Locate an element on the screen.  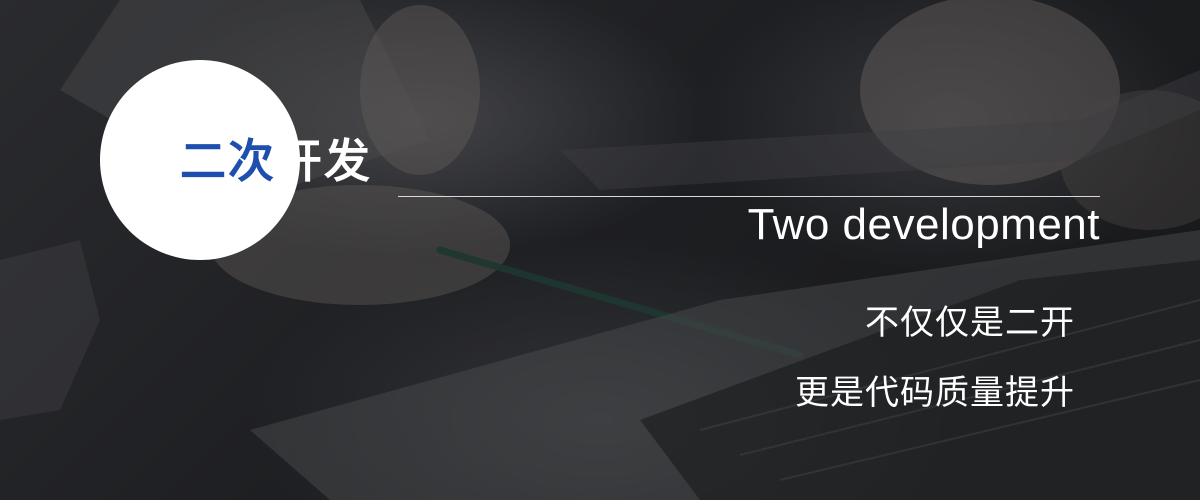
english-subtitle: Two development is located at coordinates (923, 224).